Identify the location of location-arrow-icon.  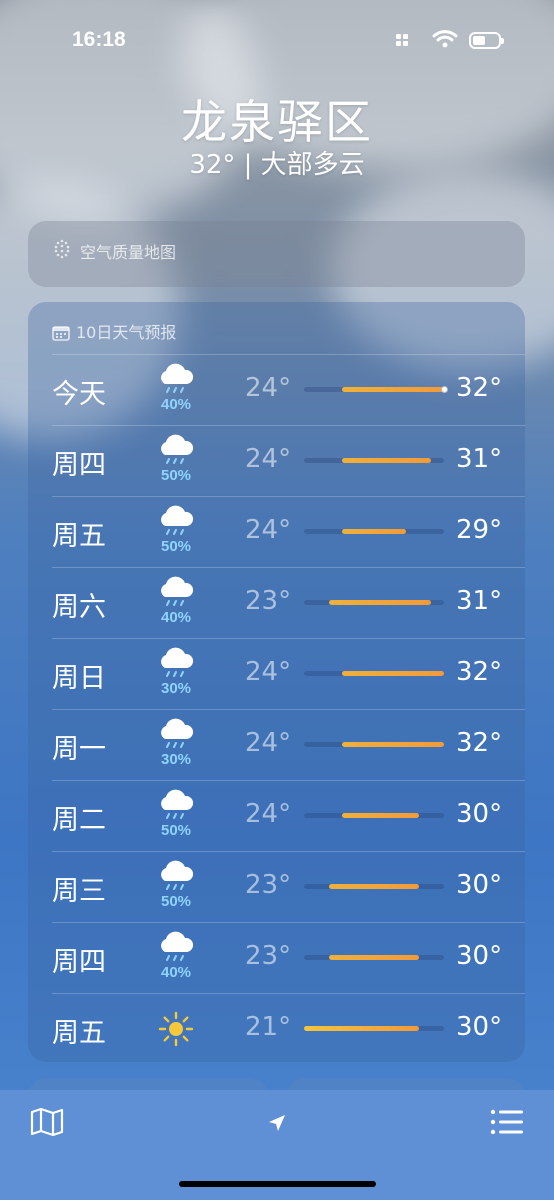
(277, 1123).